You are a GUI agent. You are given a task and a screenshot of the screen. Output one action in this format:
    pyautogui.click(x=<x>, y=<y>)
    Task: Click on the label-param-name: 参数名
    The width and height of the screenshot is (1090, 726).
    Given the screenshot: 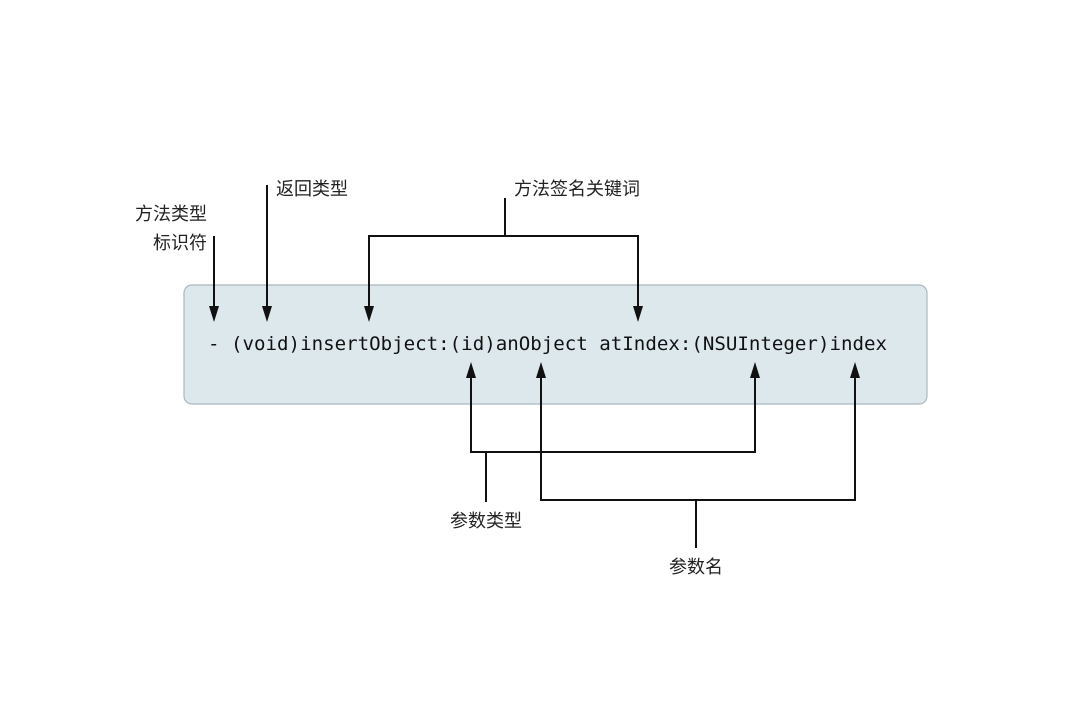 What is the action you would take?
    pyautogui.click(x=696, y=567)
    